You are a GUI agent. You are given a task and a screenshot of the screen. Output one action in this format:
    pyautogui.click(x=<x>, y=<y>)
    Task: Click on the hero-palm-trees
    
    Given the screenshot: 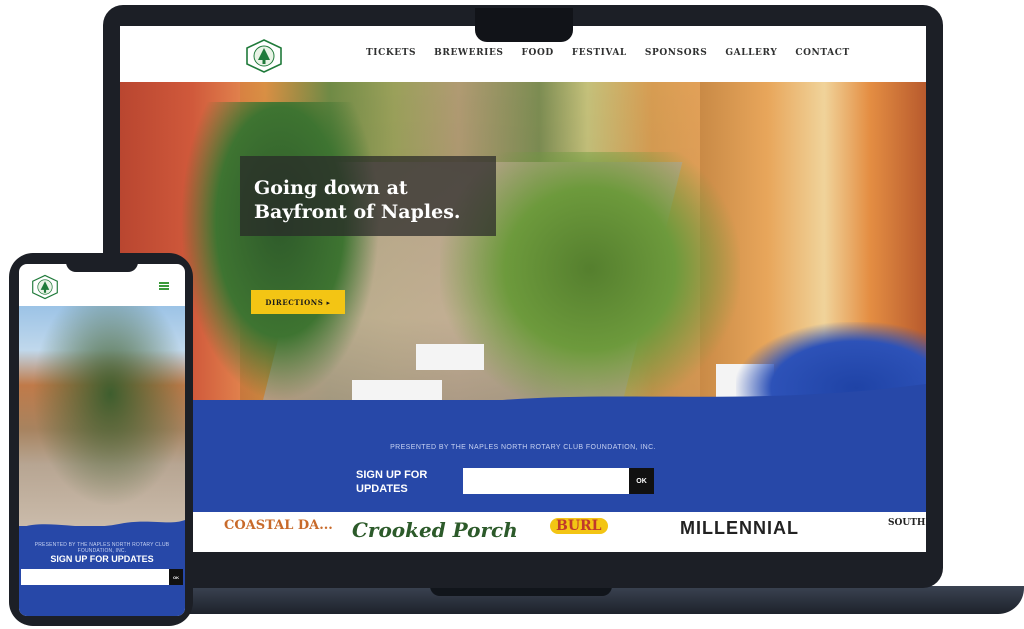 What is the action you would take?
    pyautogui.click(x=280, y=252)
    